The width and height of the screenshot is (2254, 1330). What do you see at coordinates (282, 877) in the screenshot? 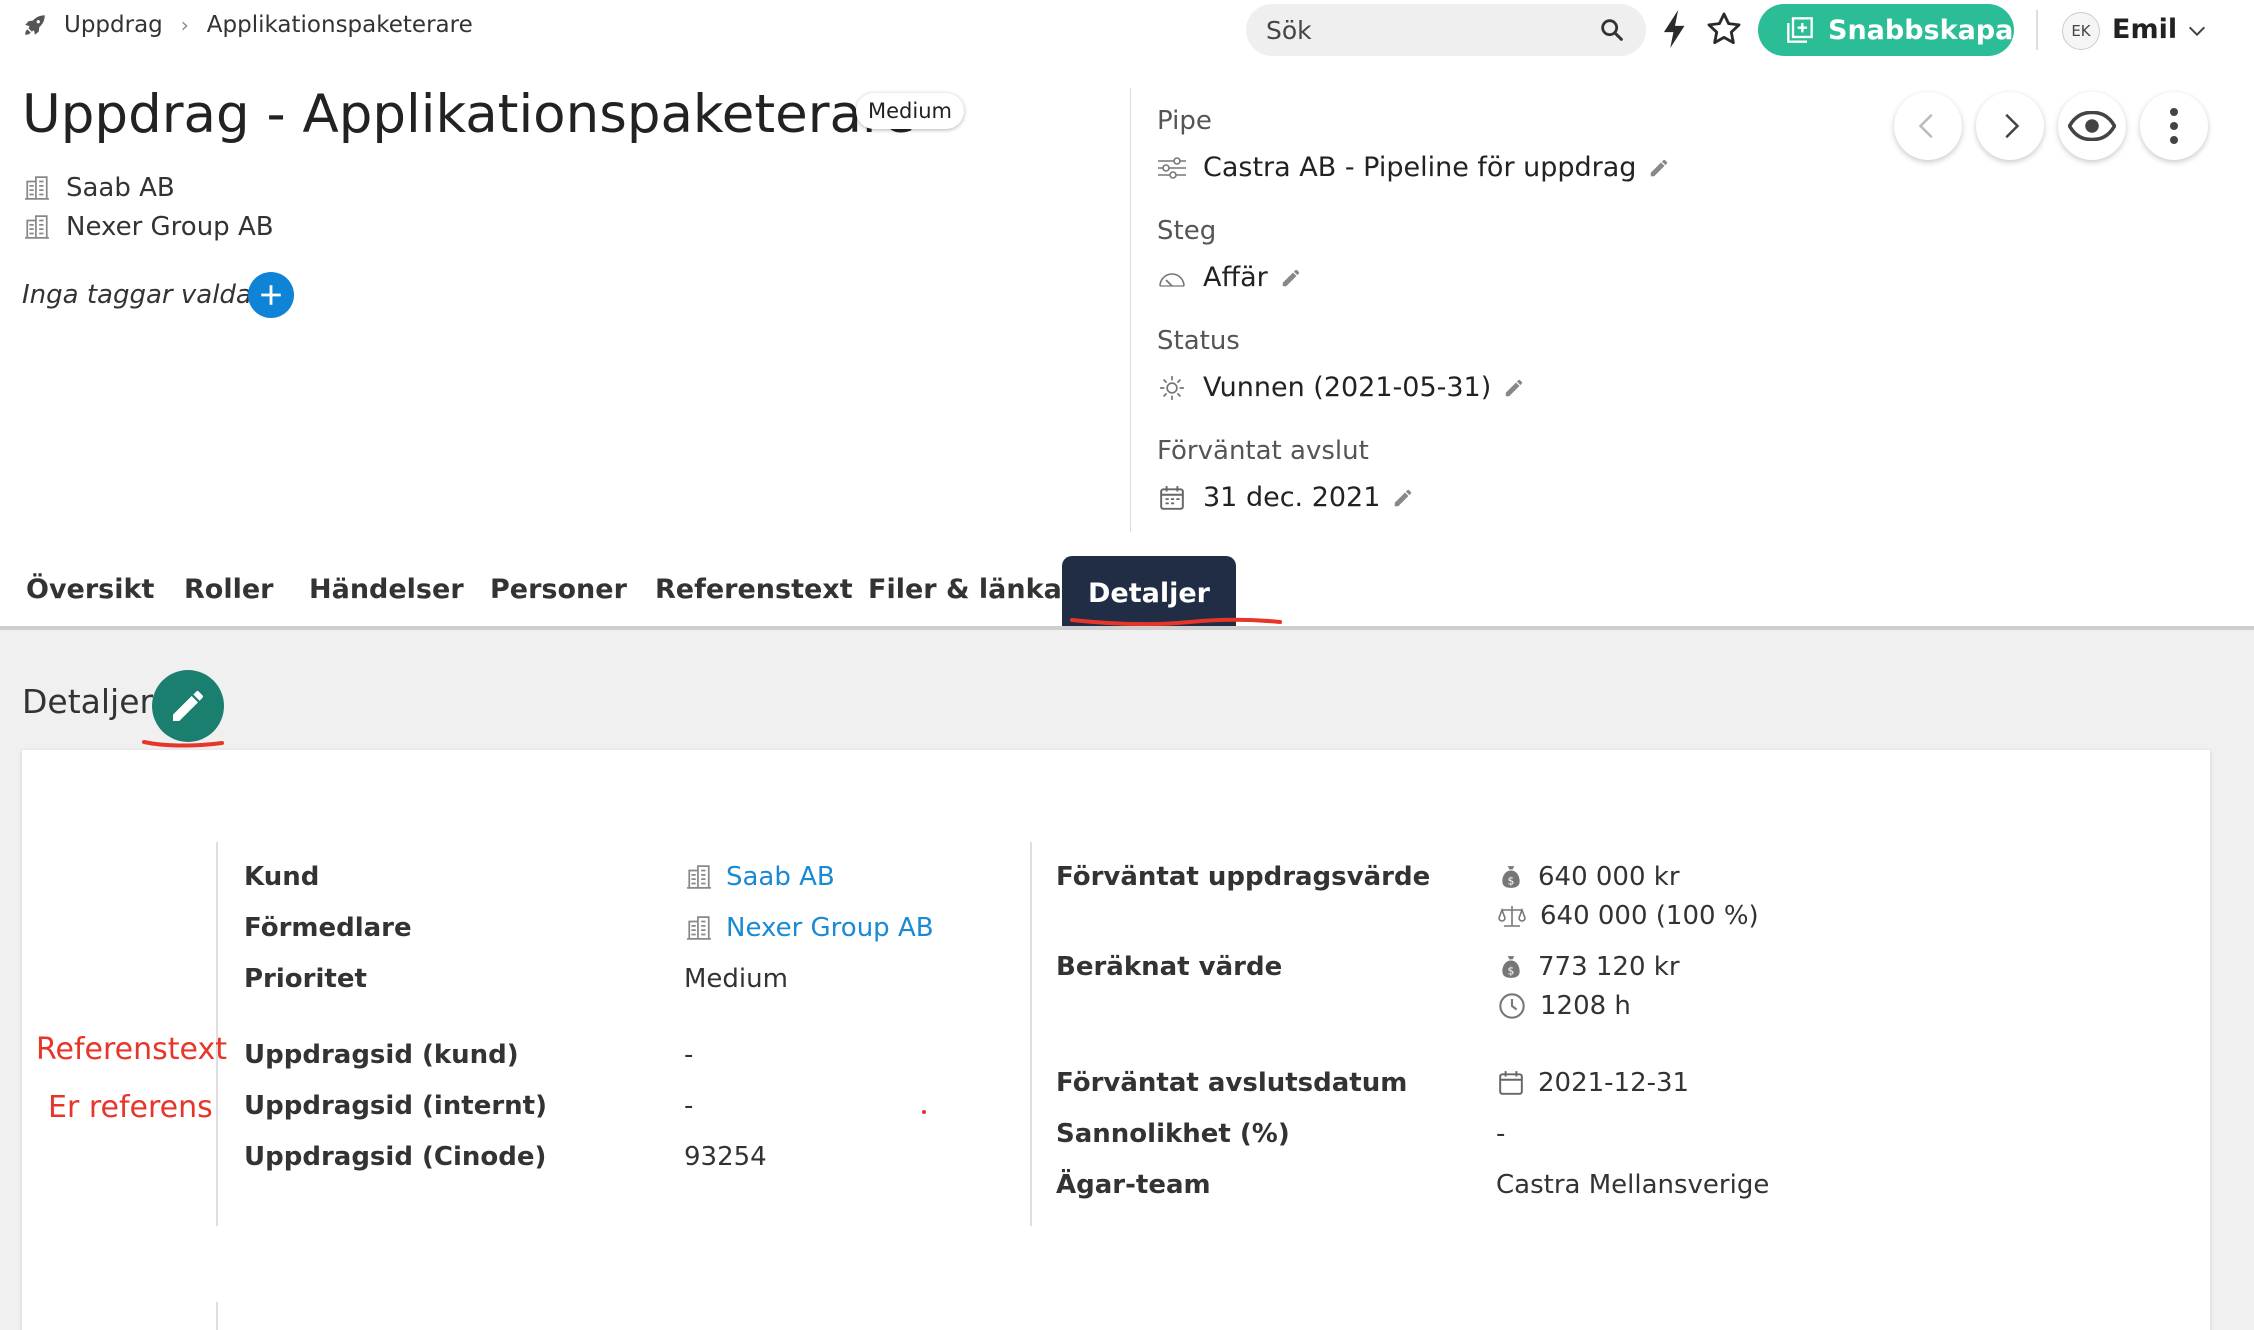
I see `detail-label: Kund` at bounding box center [282, 877].